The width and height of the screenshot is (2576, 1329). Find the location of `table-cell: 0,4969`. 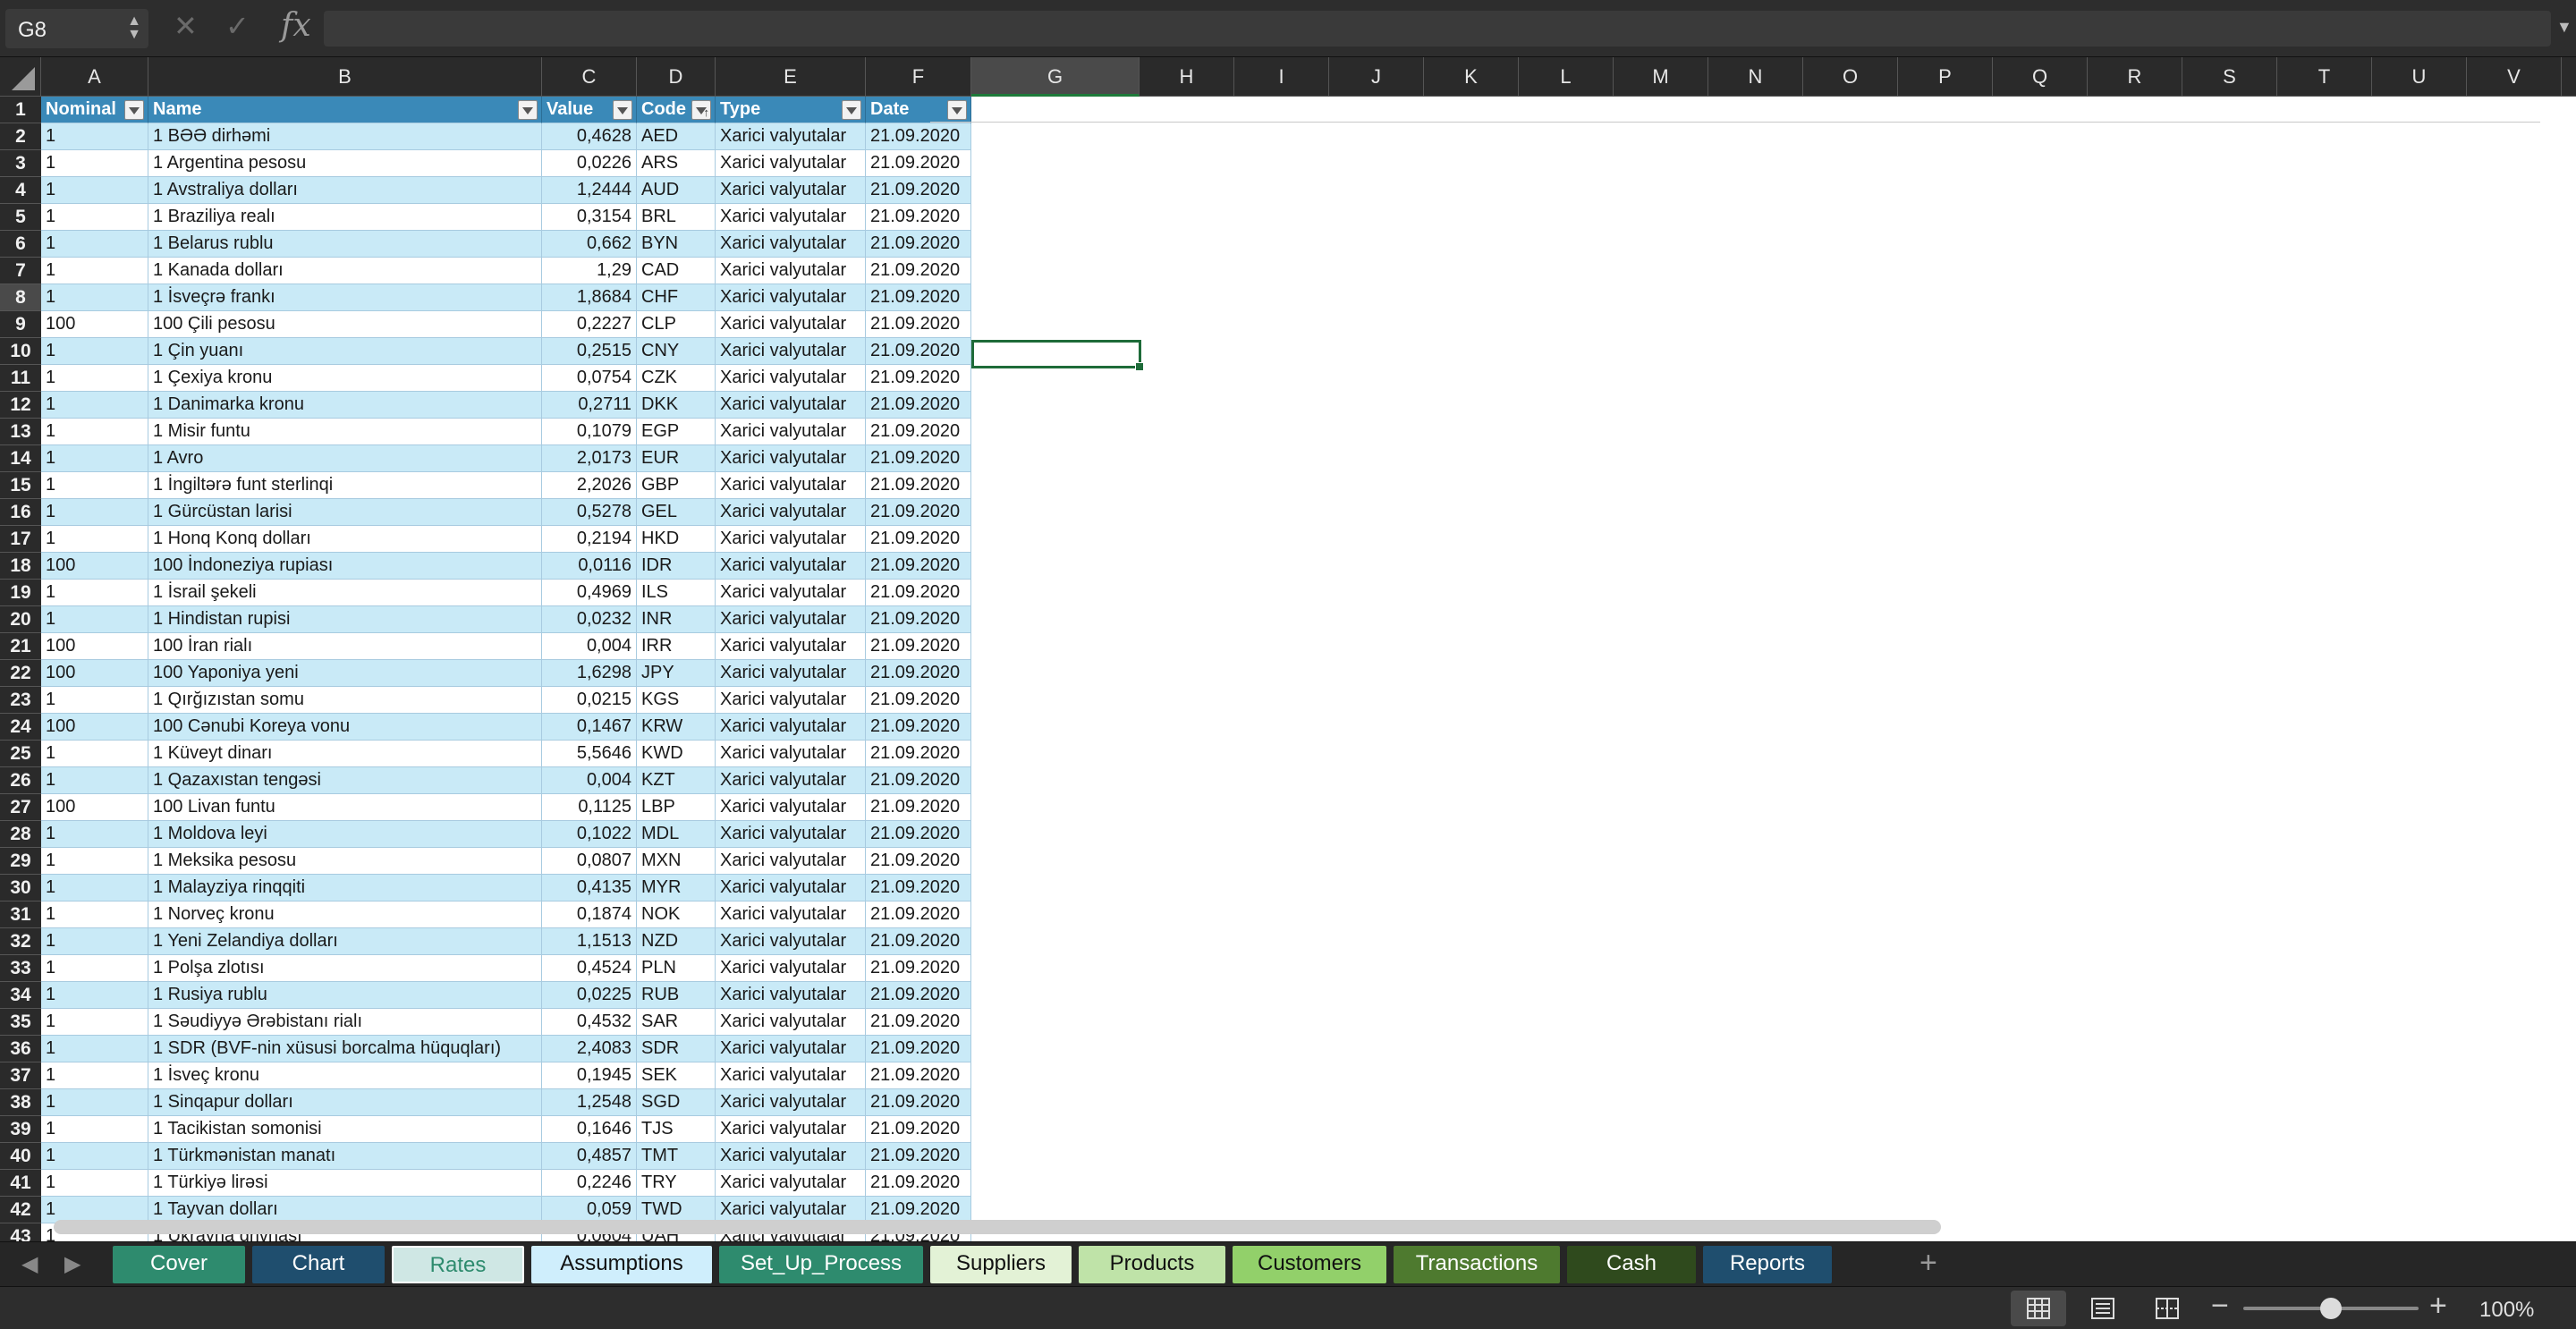

table-cell: 0,4969 is located at coordinates (589, 593).